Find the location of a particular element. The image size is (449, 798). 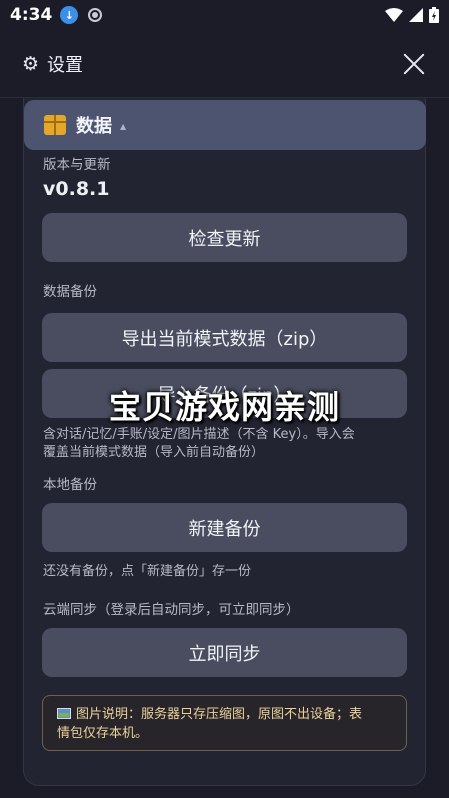

gear-icon: ⚙ is located at coordinates (31, 63).